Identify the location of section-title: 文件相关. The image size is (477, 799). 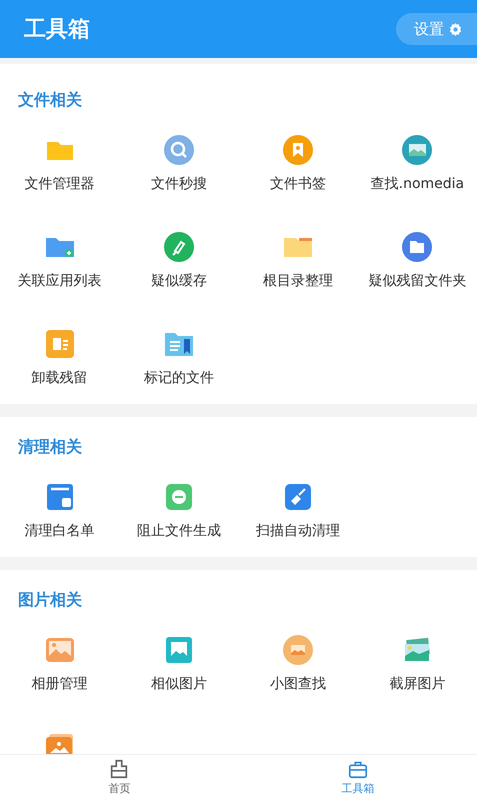
(50, 100).